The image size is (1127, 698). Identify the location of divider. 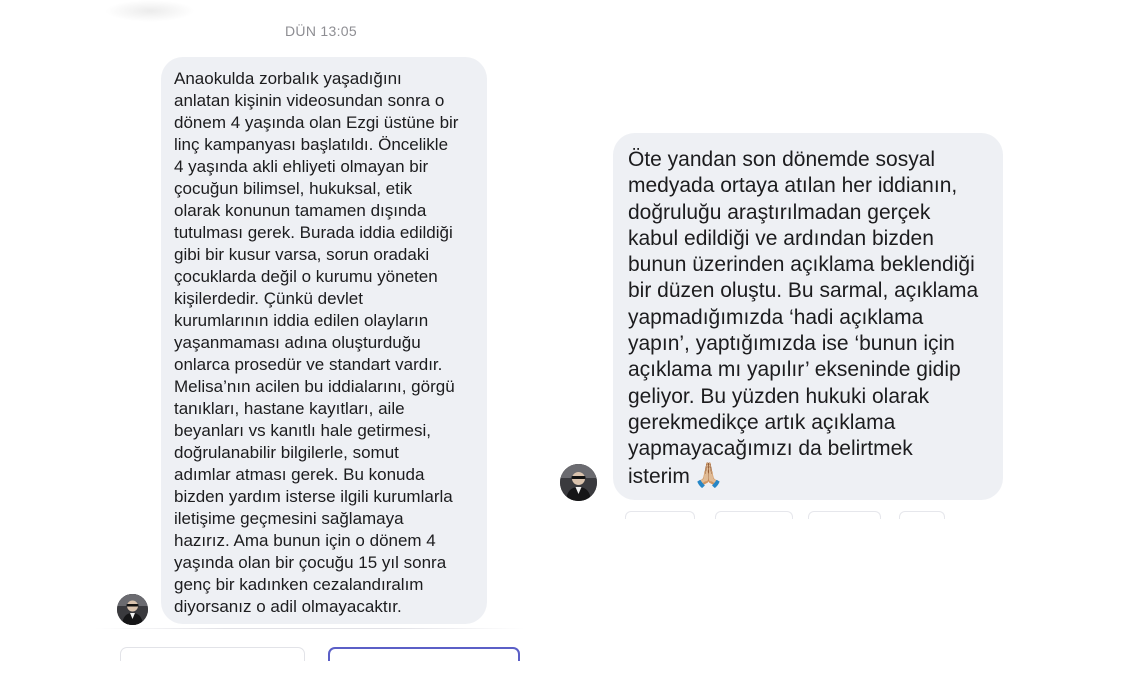
(310, 628).